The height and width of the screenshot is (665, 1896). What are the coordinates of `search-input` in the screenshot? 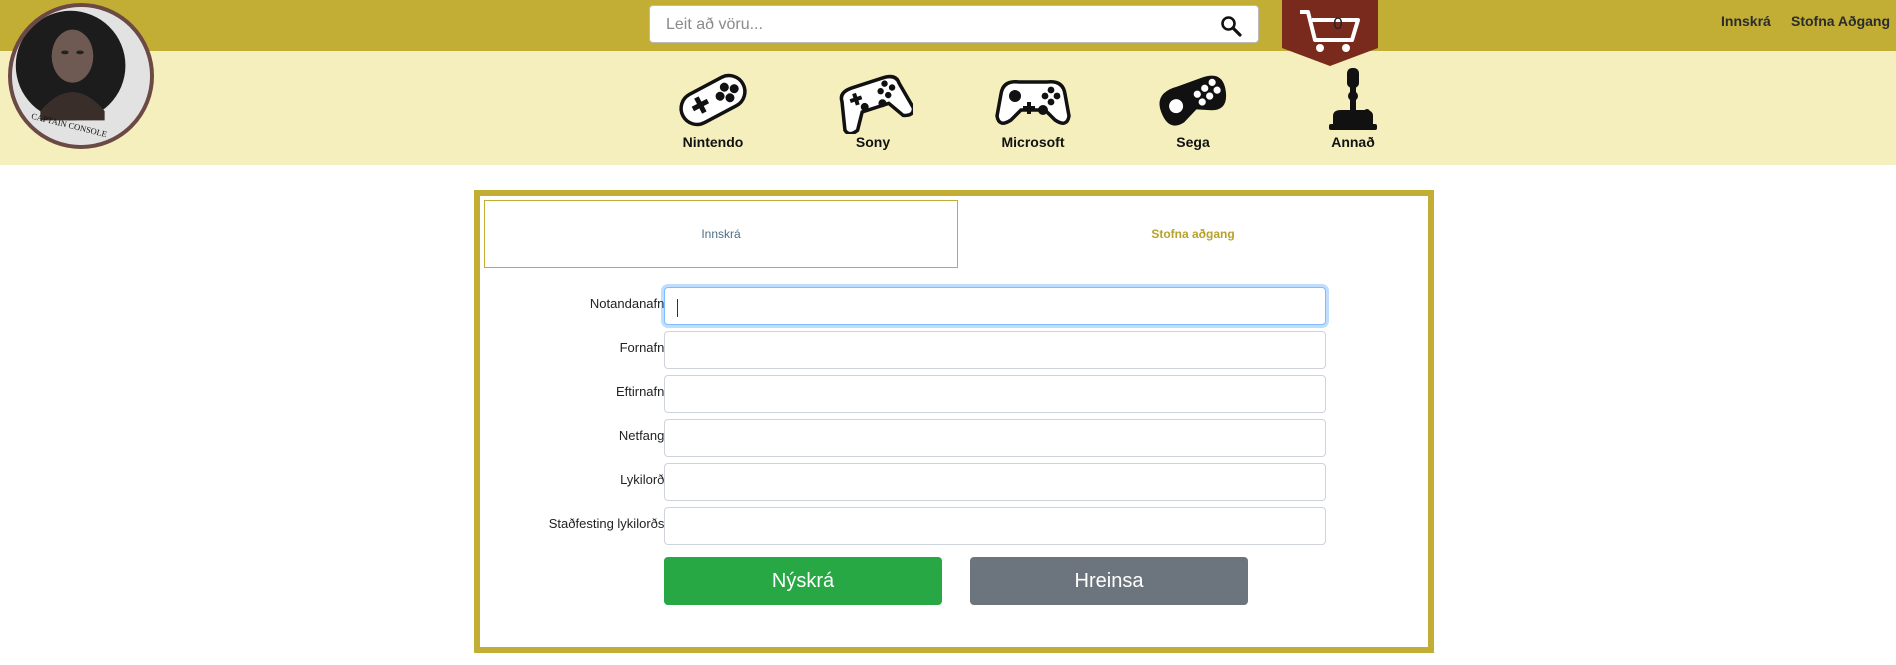 It's located at (926, 25).